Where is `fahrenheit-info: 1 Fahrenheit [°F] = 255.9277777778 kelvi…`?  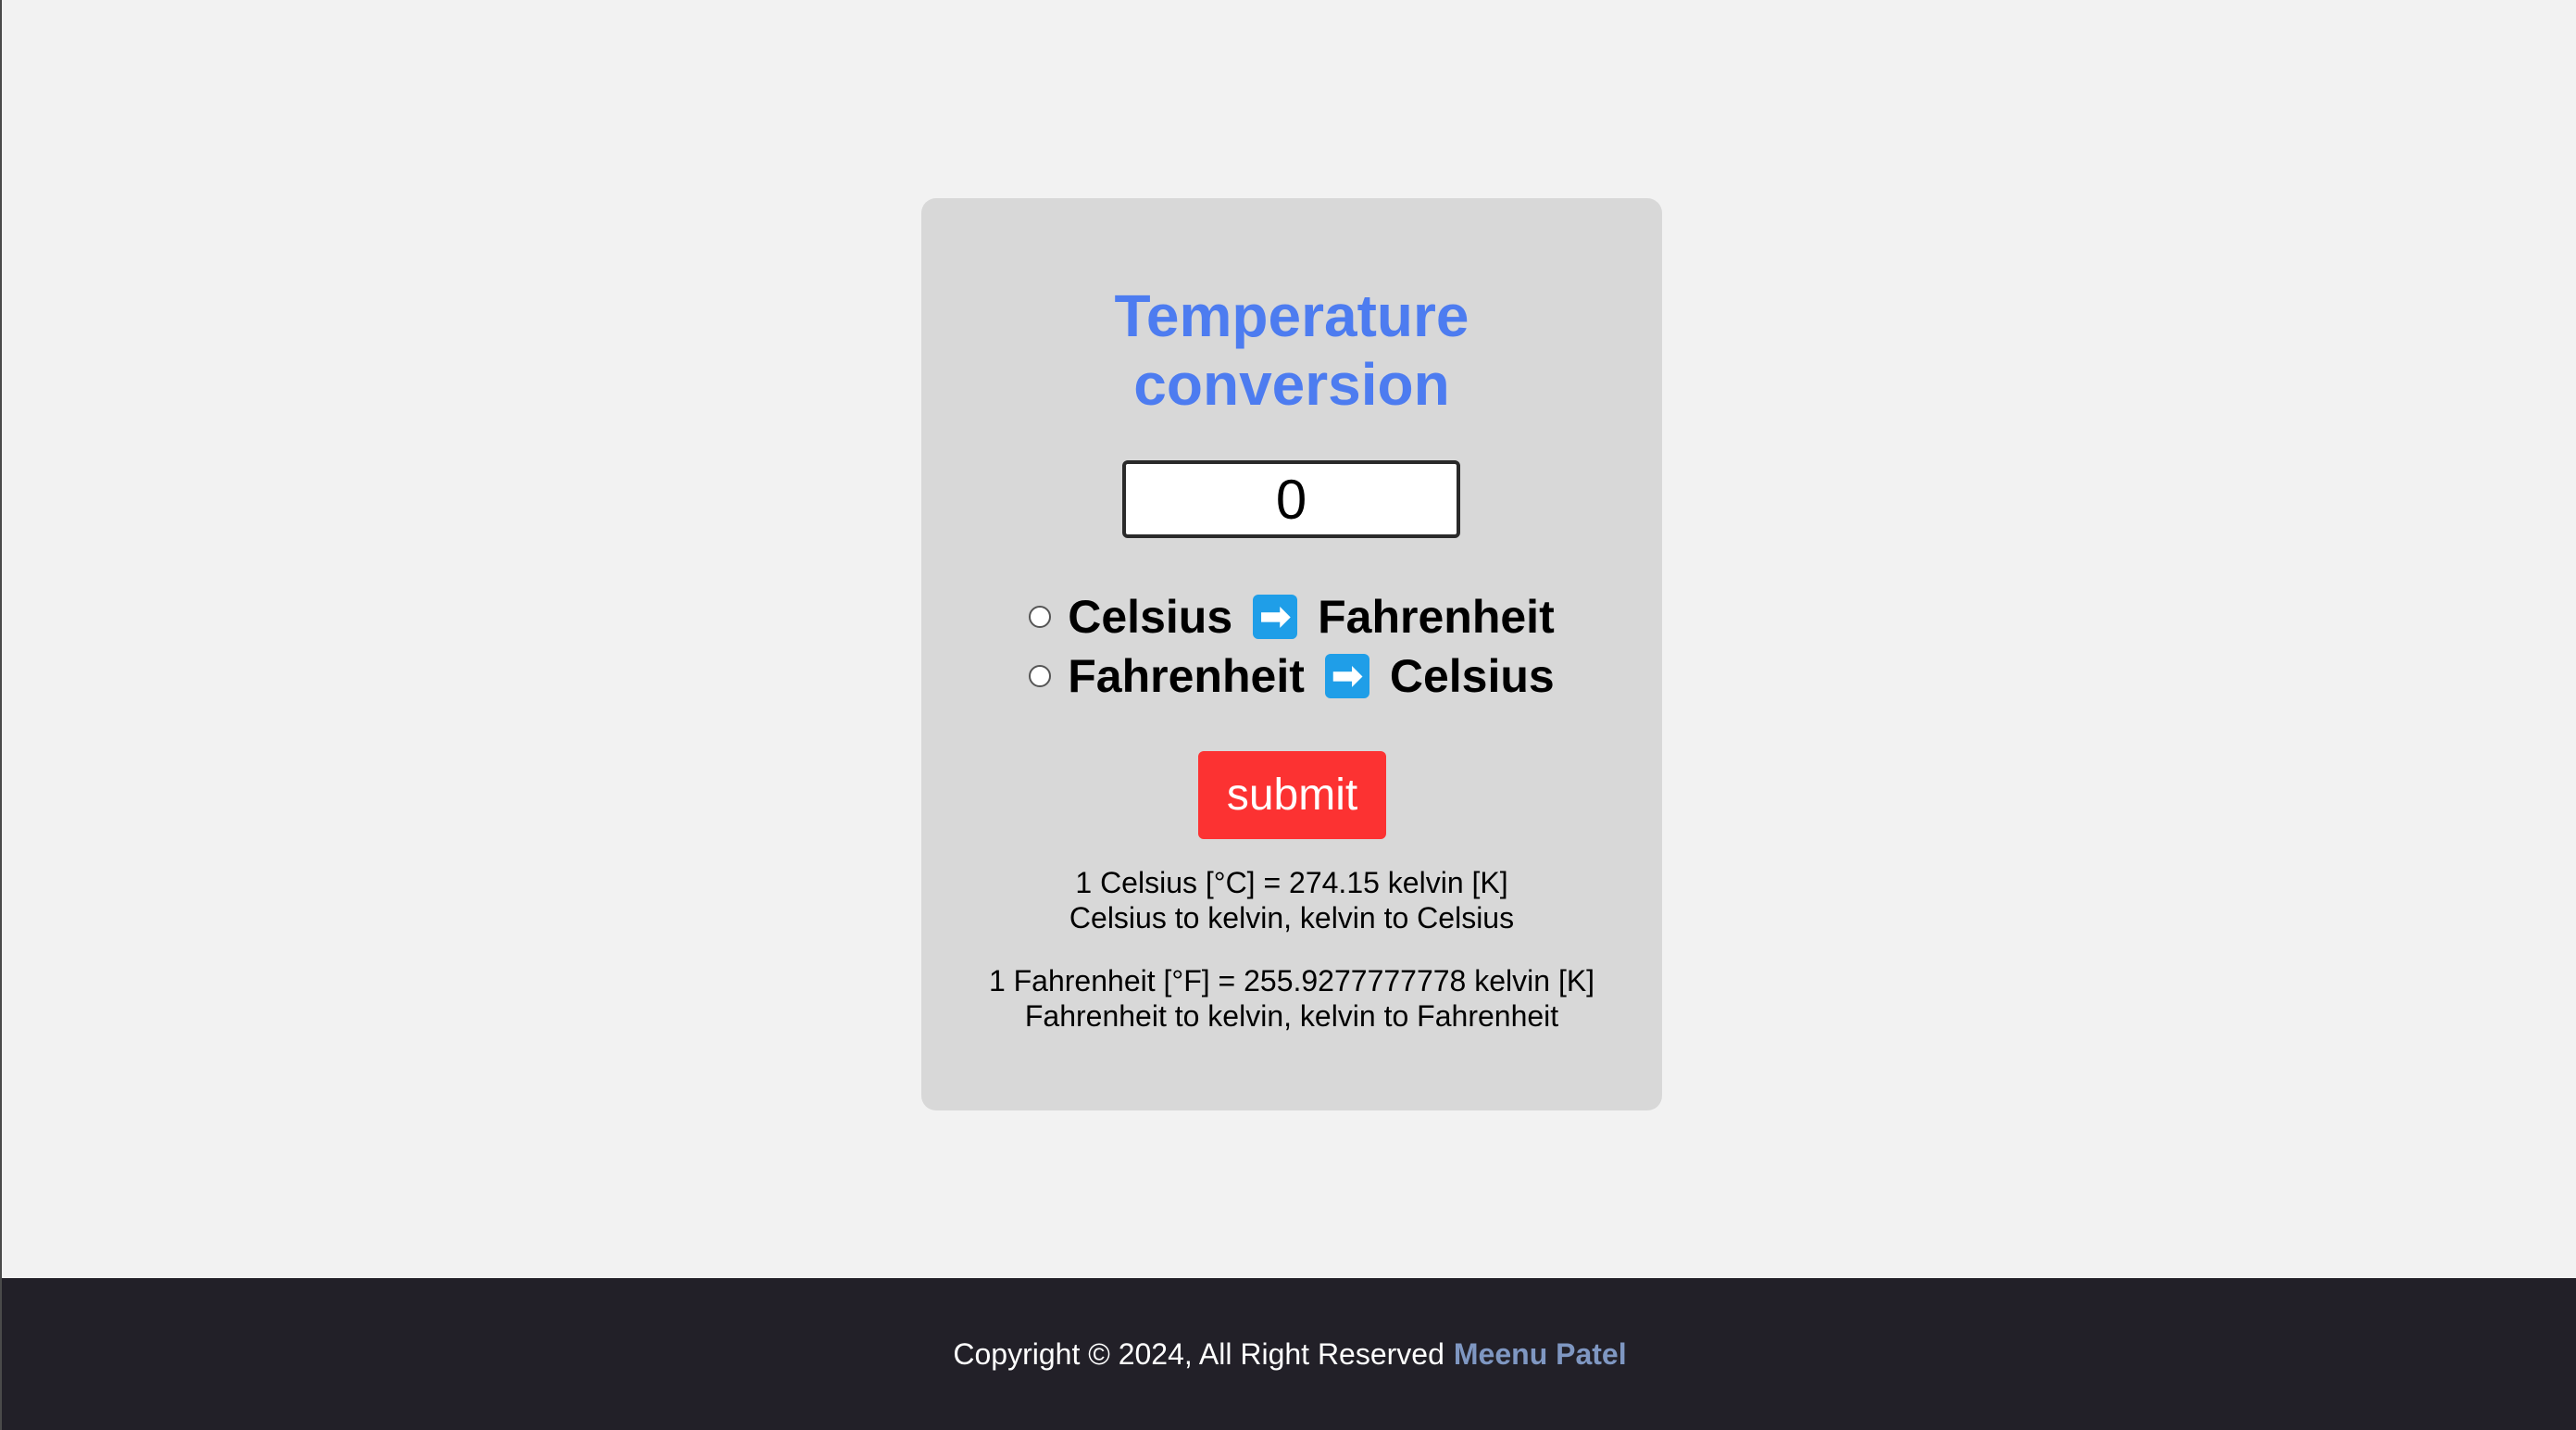
fahrenheit-info: 1 Fahrenheit [°F] = 255.9277777778 kelvi… is located at coordinates (1292, 998).